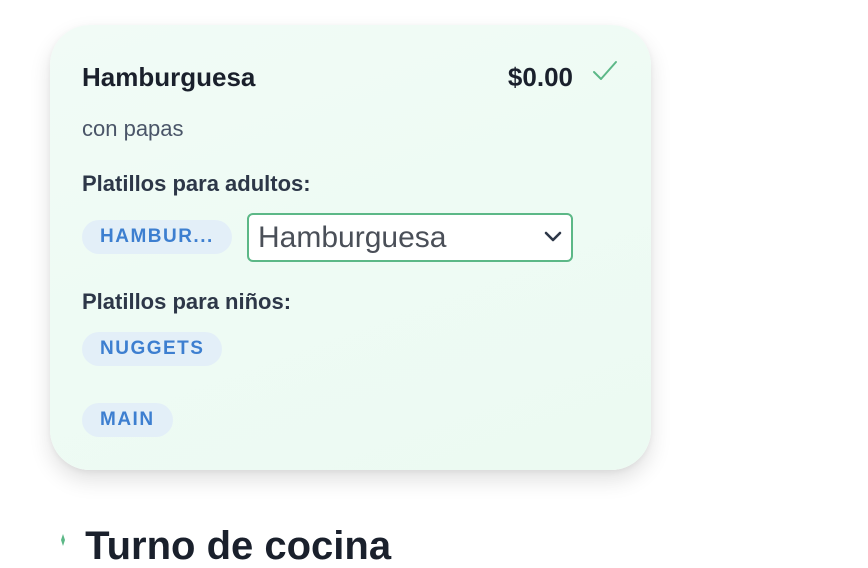 The height and width of the screenshot is (568, 868). Describe the element at coordinates (238, 546) in the screenshot. I see `next-section-heading-text: Turno de cocina` at that location.